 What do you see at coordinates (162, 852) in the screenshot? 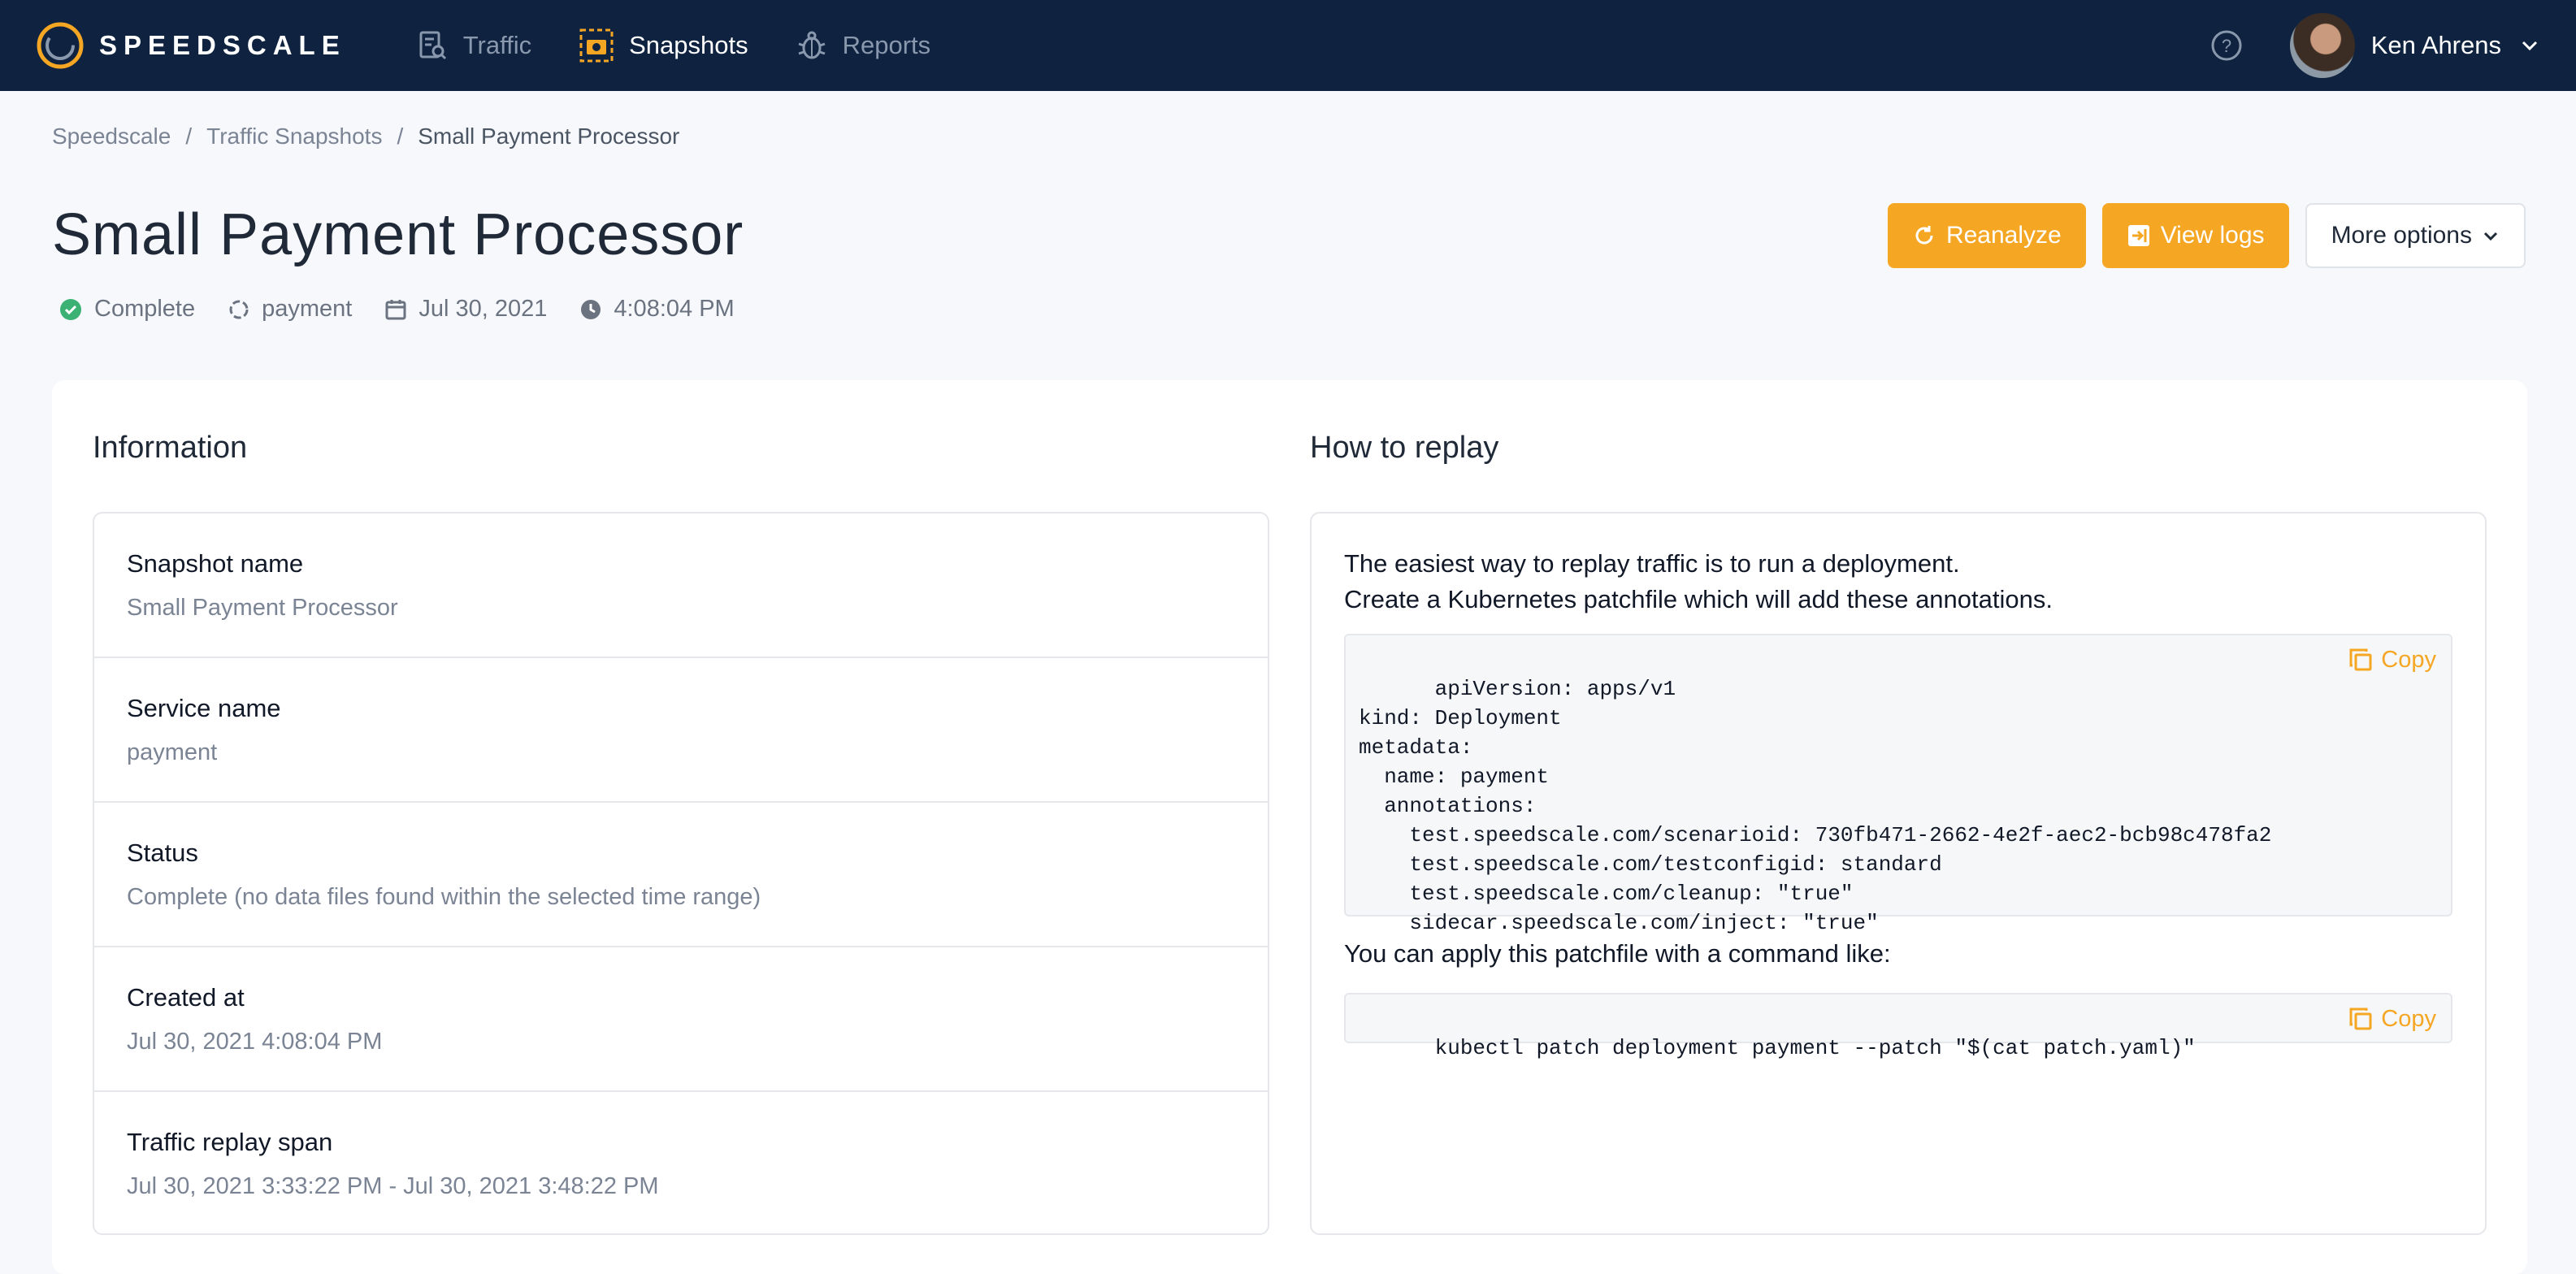
I see `info-label: Status` at bounding box center [162, 852].